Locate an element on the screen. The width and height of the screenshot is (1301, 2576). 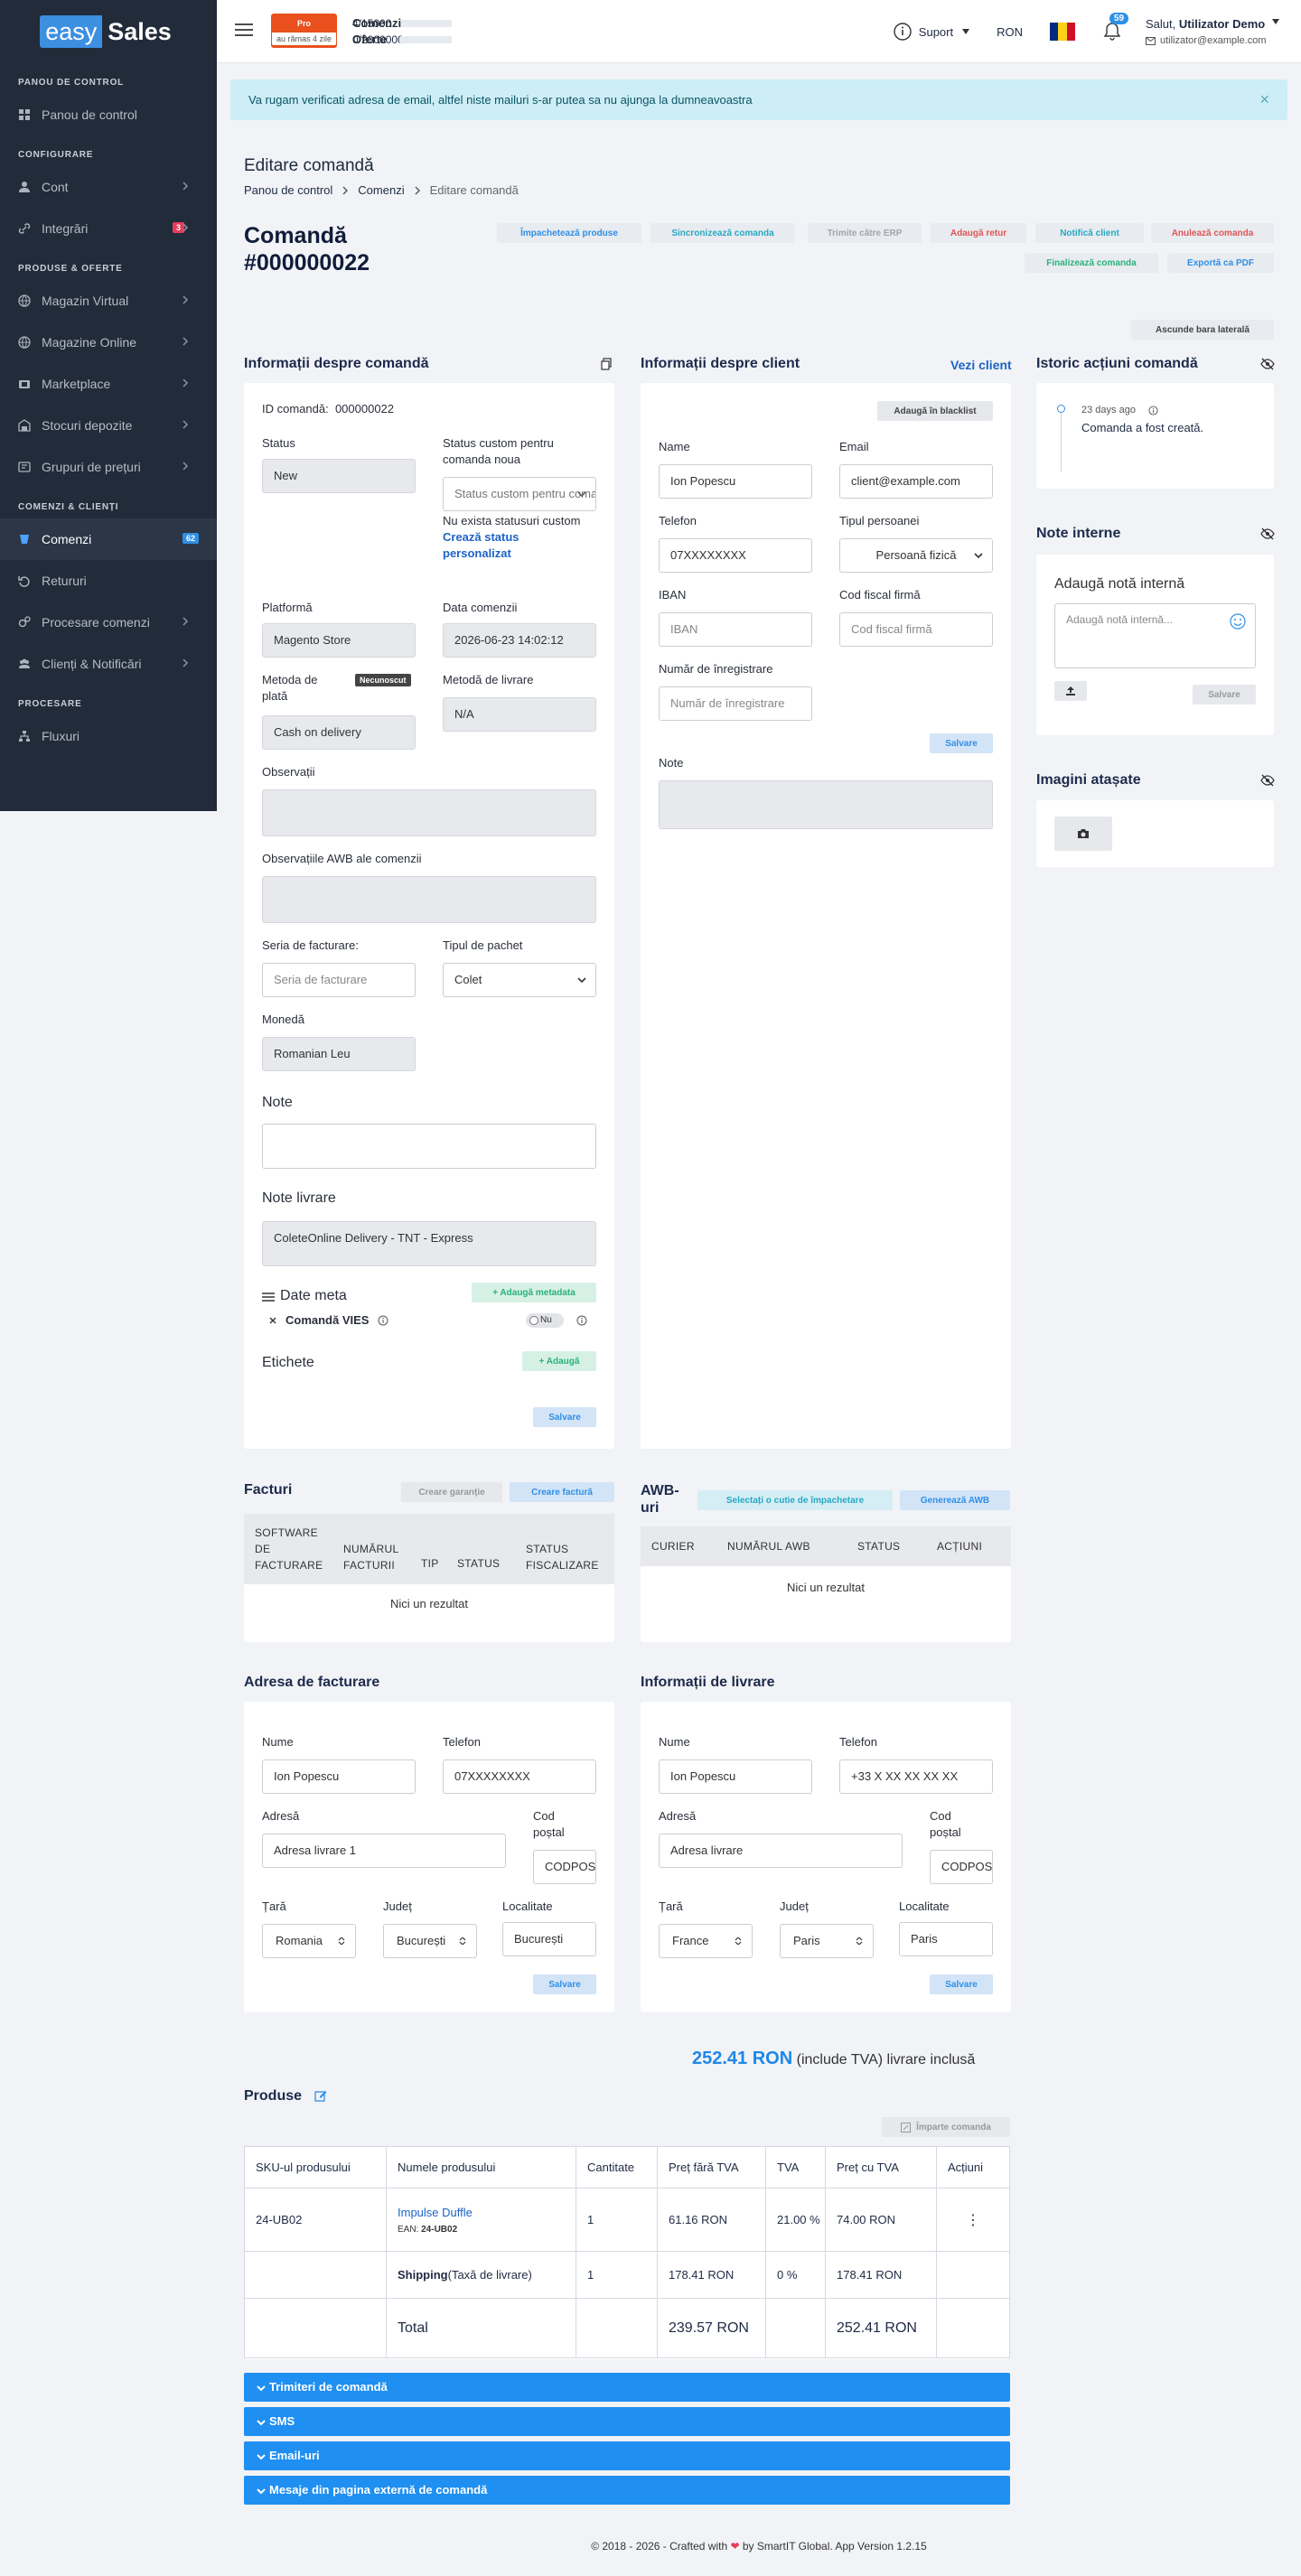
cancel-order-button: Anulează comanda is located at coordinates (1212, 233).